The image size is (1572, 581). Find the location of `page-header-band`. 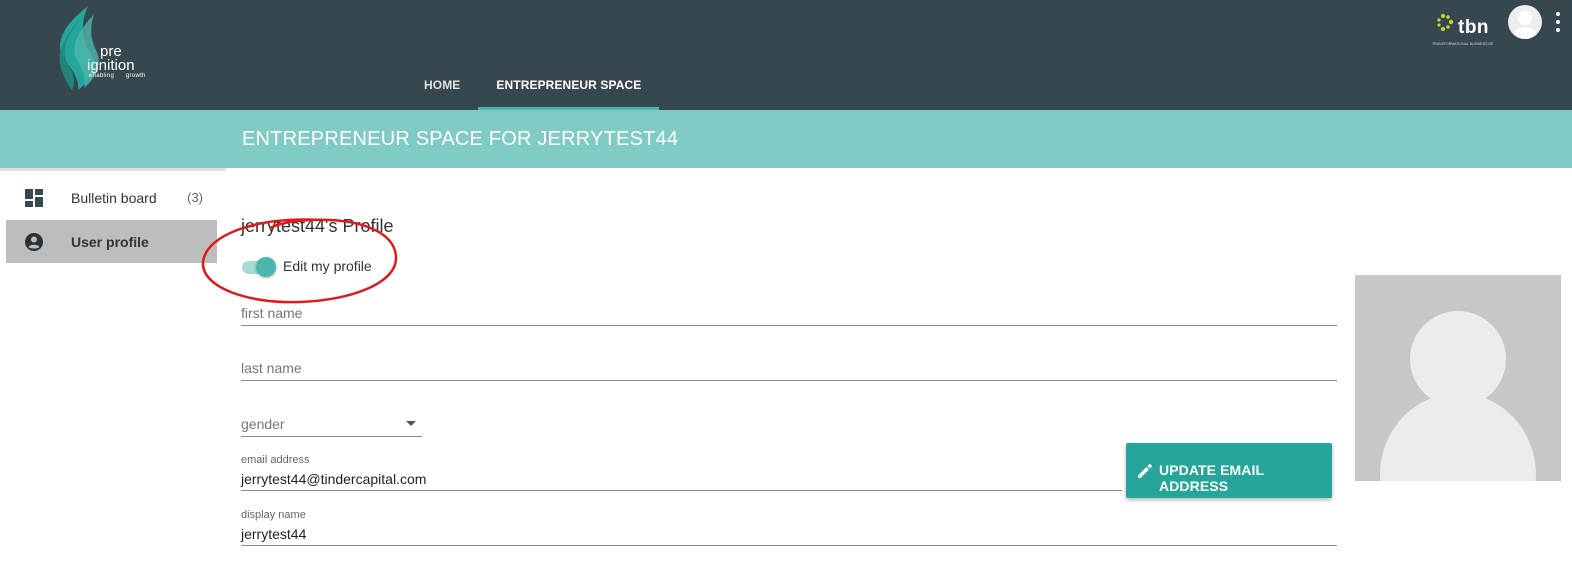

page-header-band is located at coordinates (786, 139).